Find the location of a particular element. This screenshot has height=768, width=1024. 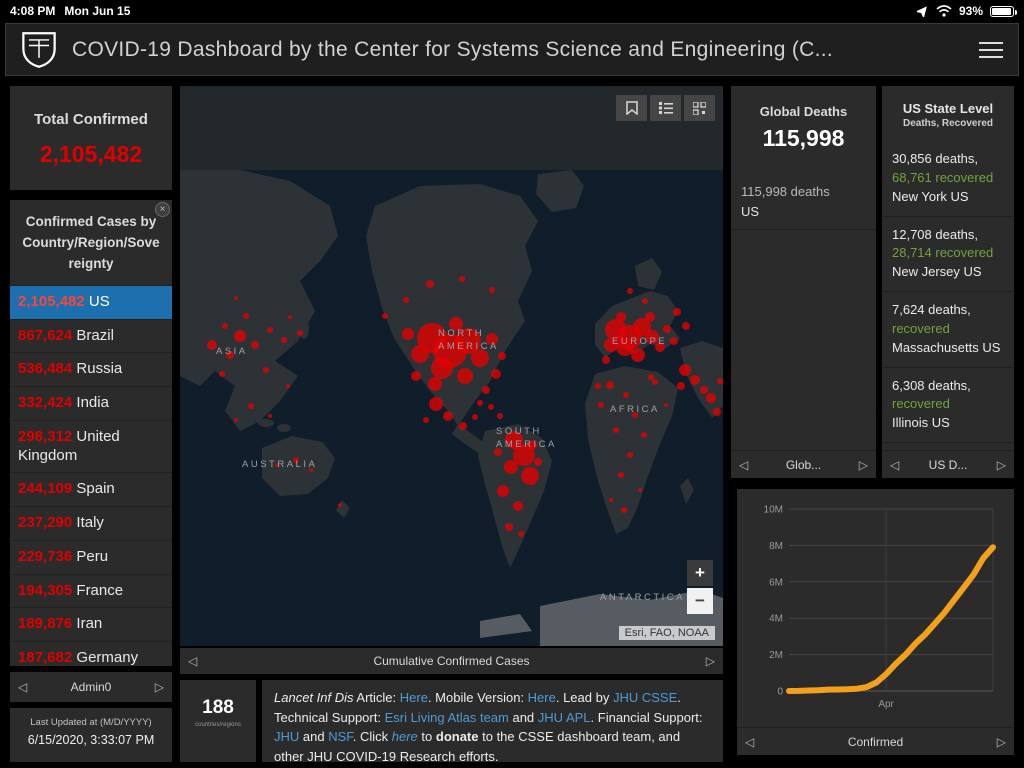

notes-text: and is located at coordinates (314, 736).